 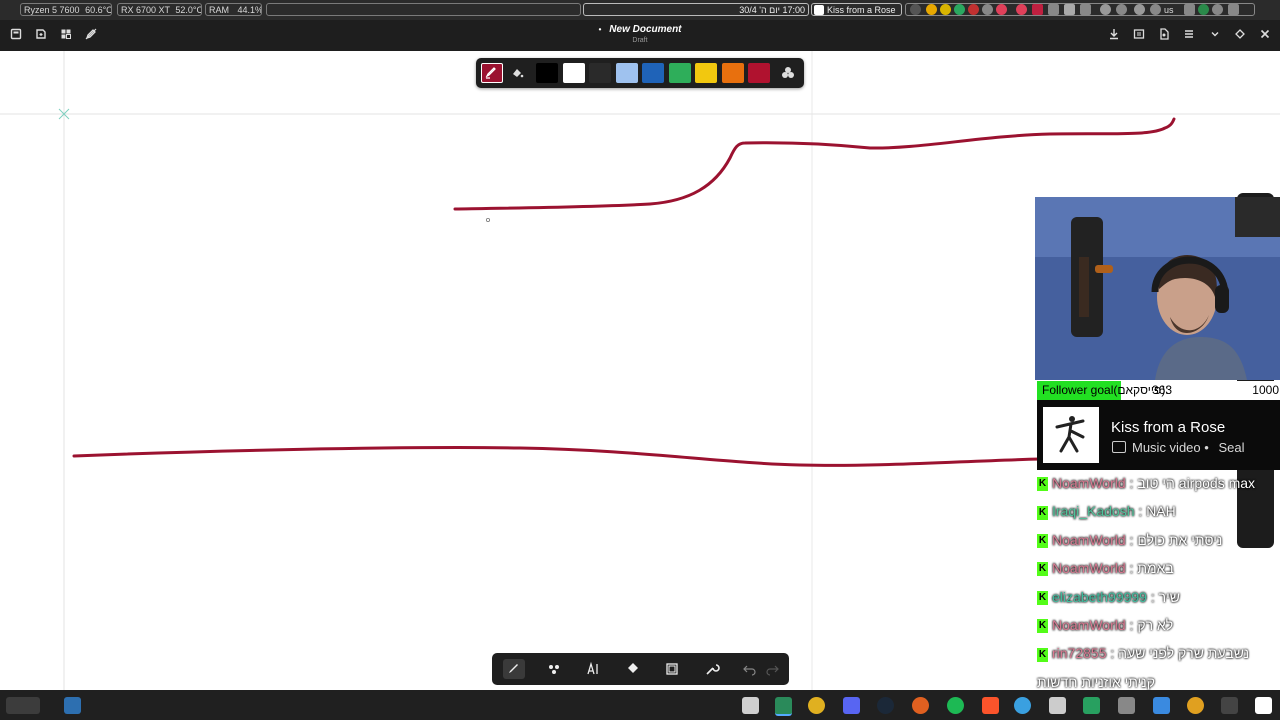 What do you see at coordinates (783, 706) in the screenshot?
I see `obs-icon` at bounding box center [783, 706].